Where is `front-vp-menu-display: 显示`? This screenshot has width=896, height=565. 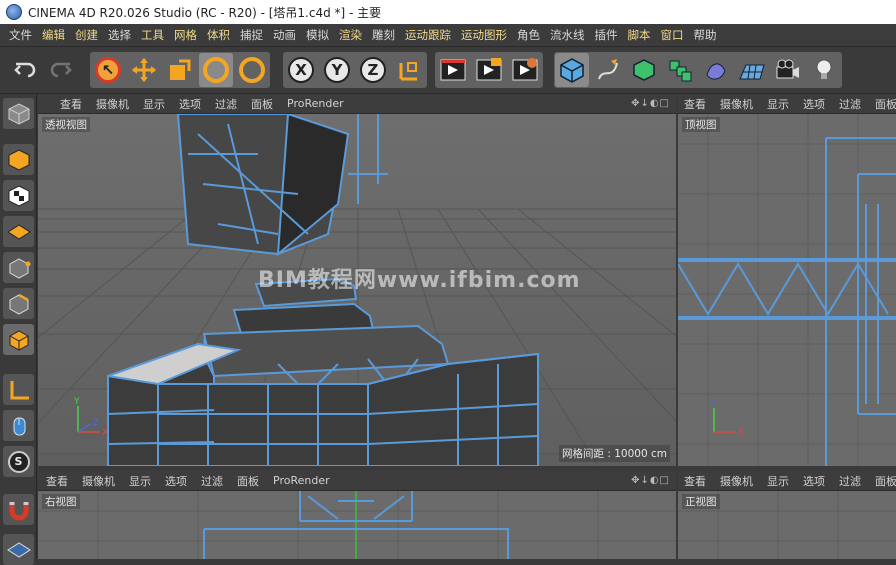
front-vp-menu-display: 显示 is located at coordinates (778, 481).